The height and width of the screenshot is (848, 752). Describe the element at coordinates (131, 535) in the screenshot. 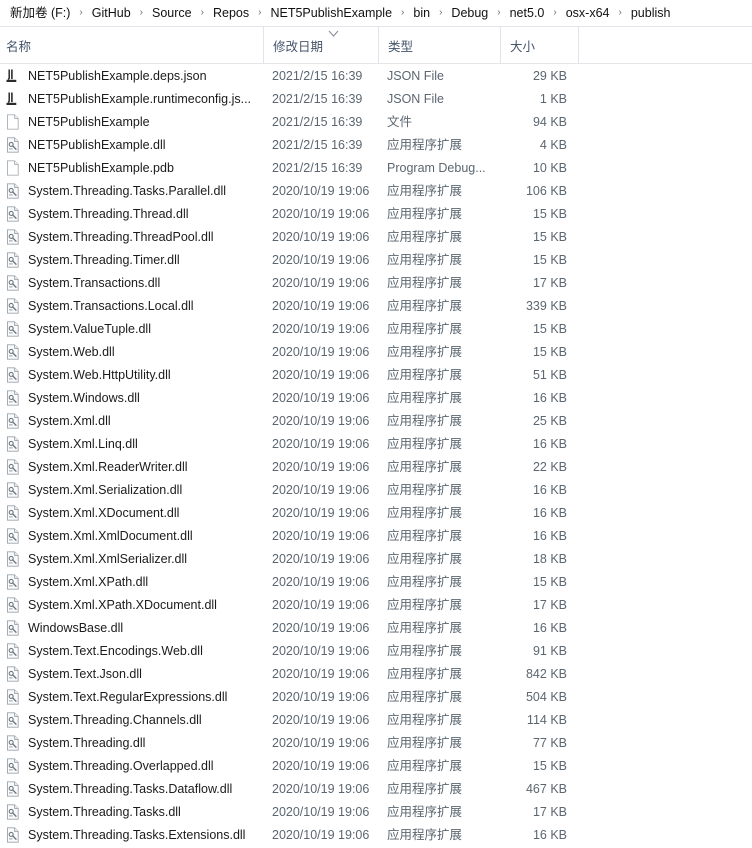

I see `file-name-cell: System.Xml.XmlDocument.dll` at that location.